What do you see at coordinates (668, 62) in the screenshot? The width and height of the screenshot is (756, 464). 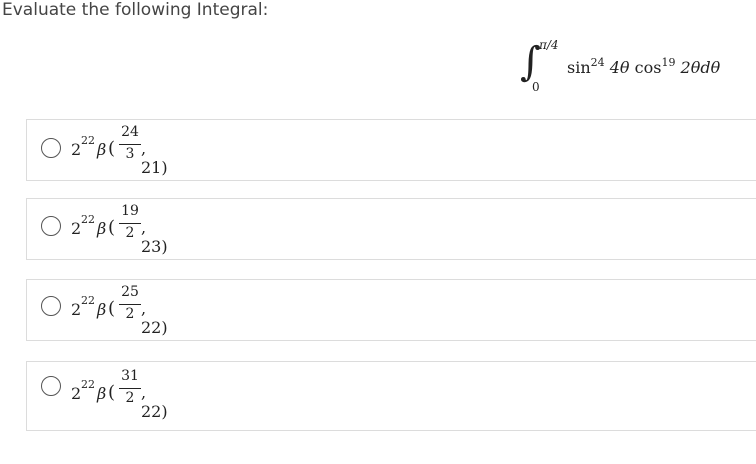 I see `cos-exponent: 19` at bounding box center [668, 62].